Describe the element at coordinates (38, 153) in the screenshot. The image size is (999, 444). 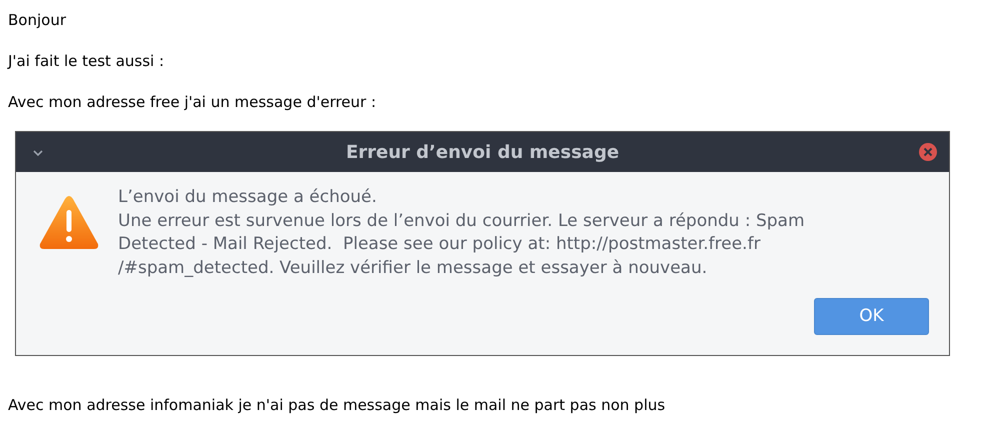
I see `chevron-down-icon` at that location.